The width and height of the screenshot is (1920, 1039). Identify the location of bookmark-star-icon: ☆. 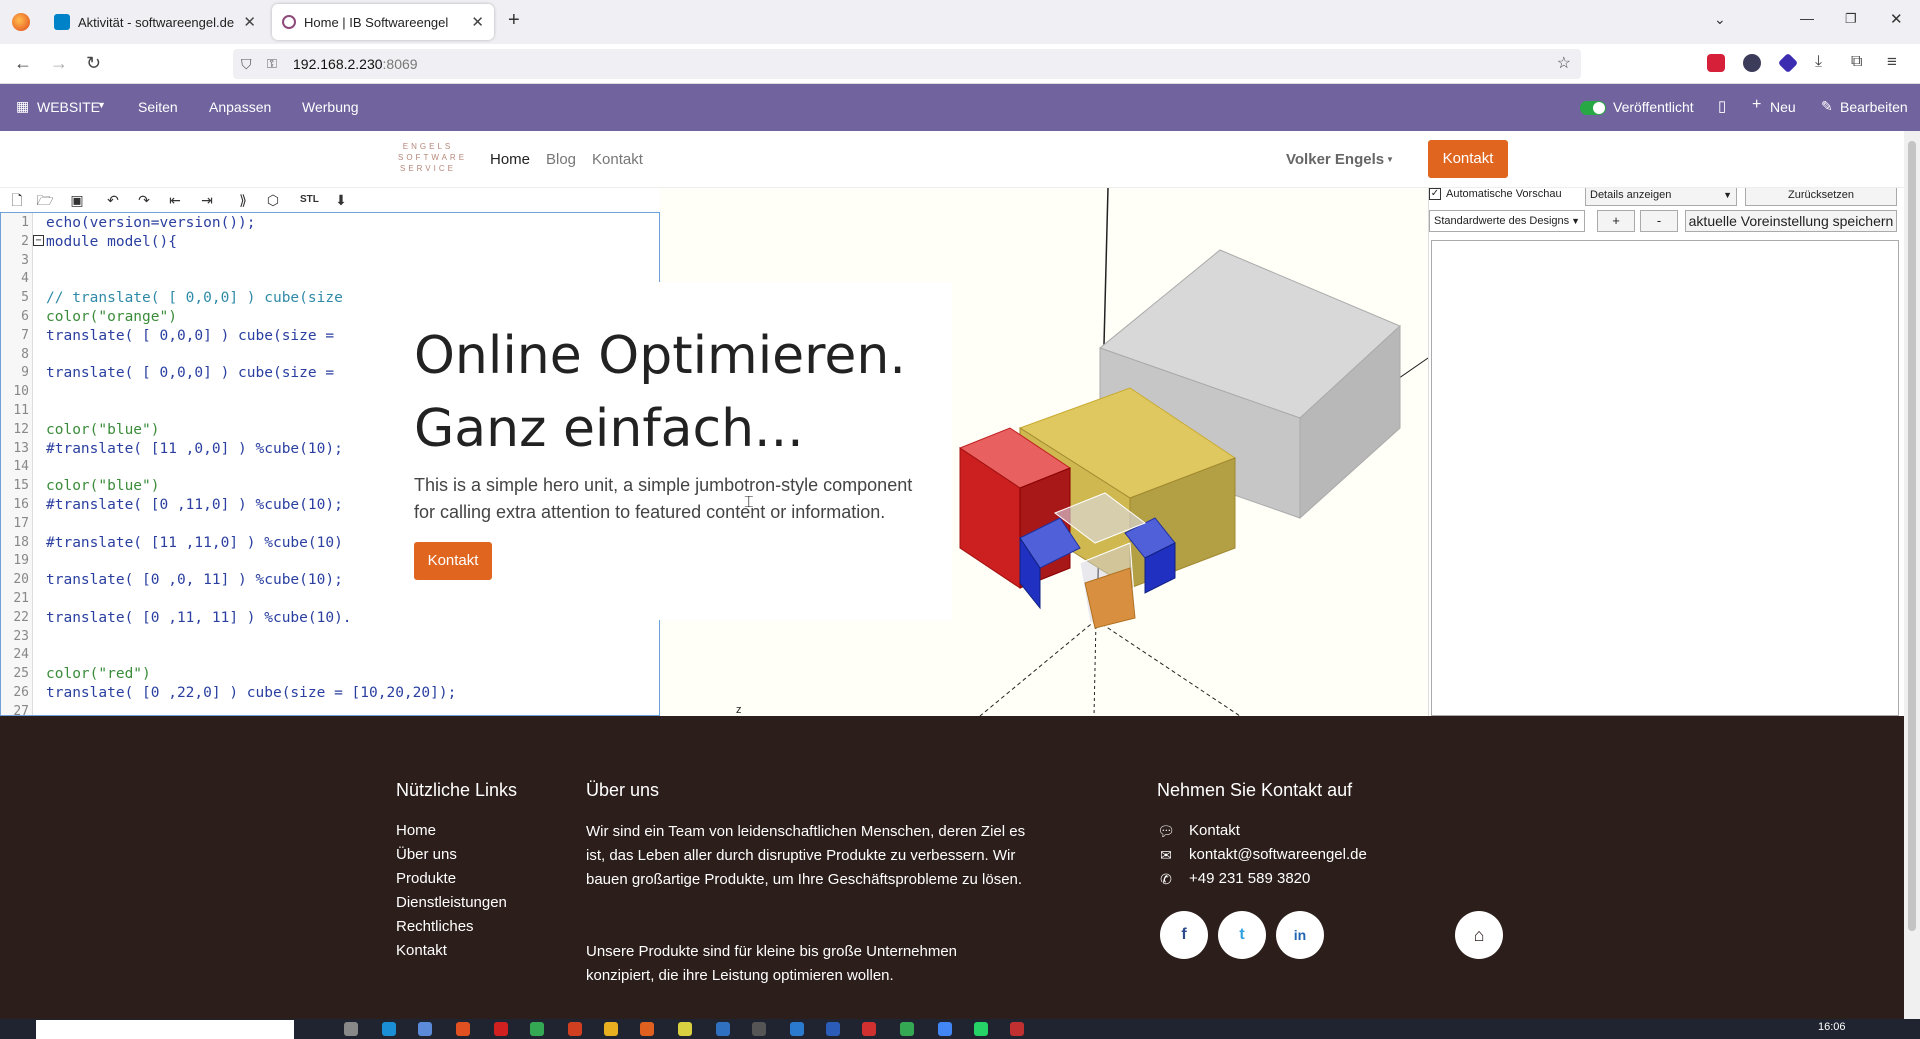
(1564, 64).